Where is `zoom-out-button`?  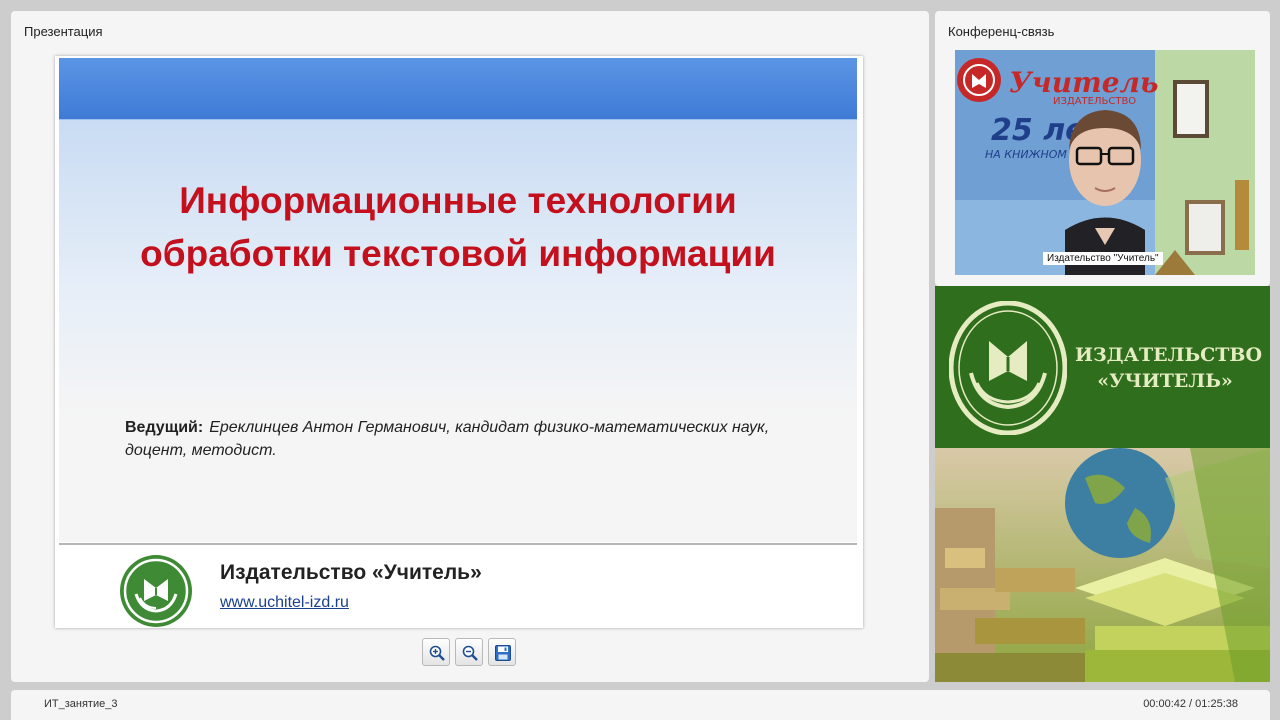 zoom-out-button is located at coordinates (469, 652).